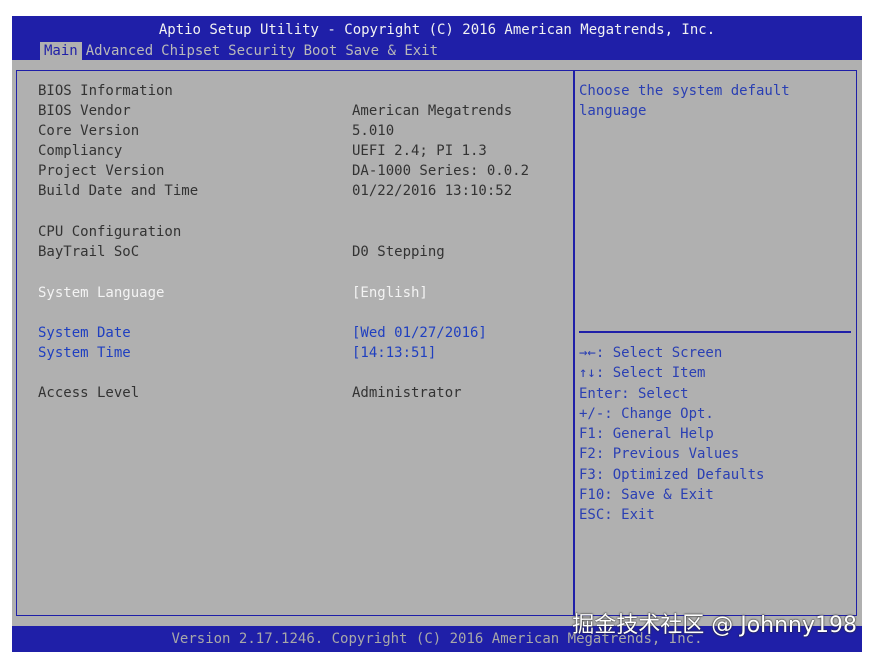 This screenshot has width=875, height=661. What do you see at coordinates (715, 332) in the screenshot?
I see `help-divider` at bounding box center [715, 332].